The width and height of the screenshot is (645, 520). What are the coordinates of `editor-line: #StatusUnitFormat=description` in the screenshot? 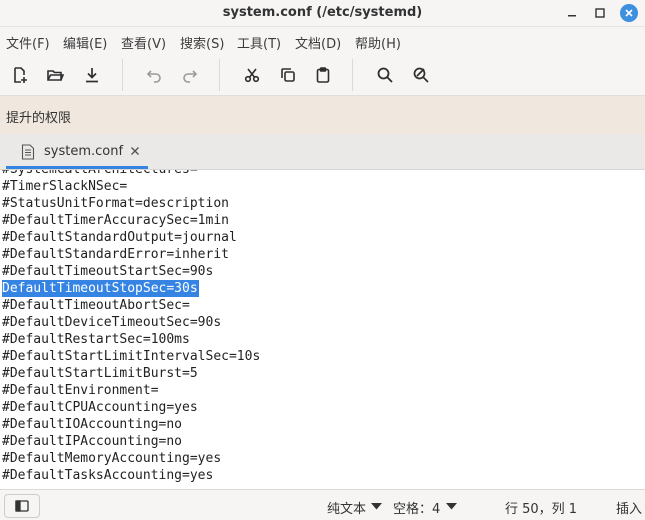 It's located at (115, 203).